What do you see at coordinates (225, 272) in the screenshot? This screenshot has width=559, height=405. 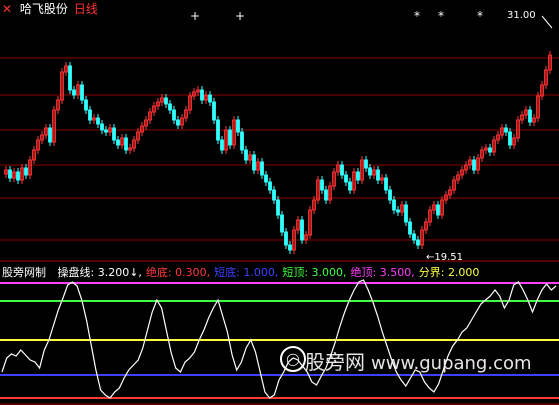 I see `indicator-item-label: 短底` at bounding box center [225, 272].